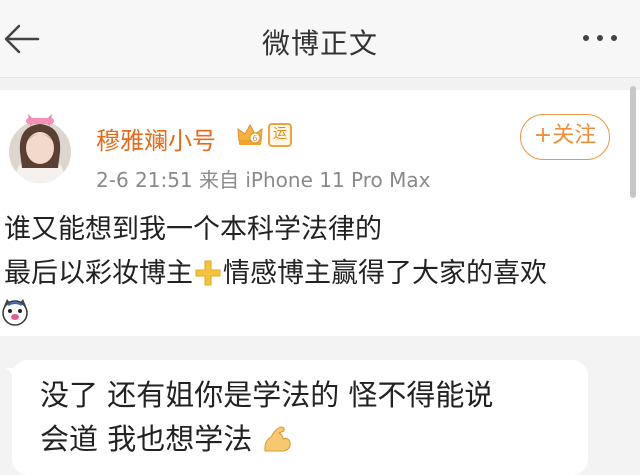 This screenshot has height=475, width=640. Describe the element at coordinates (156, 138) in the screenshot. I see `author-name: 穆雅斓小号` at that location.